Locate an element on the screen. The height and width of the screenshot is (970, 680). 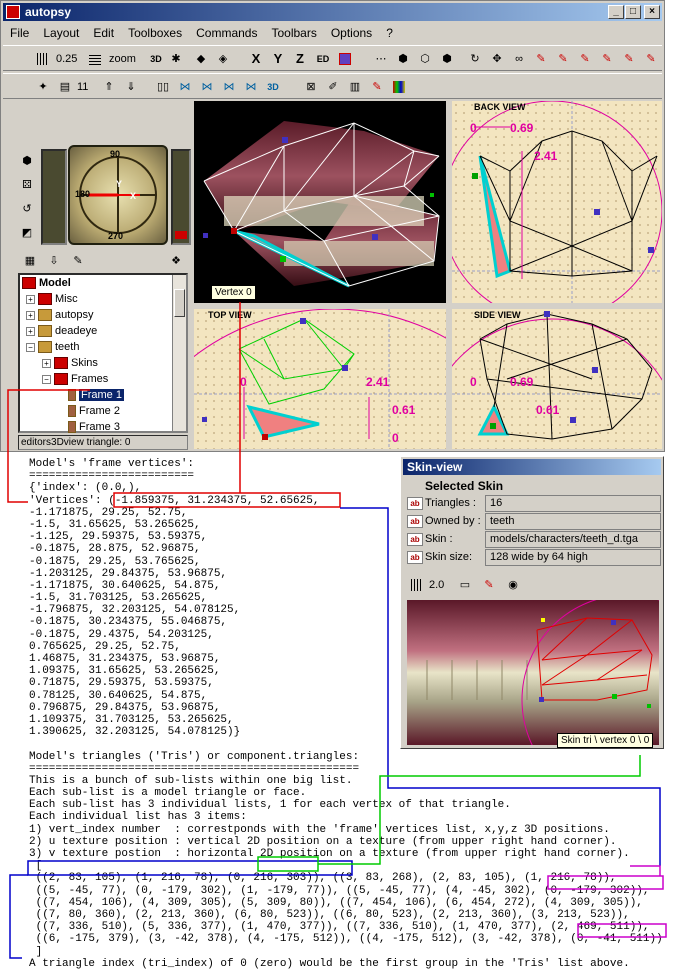
book-icon: ◈ is located at coordinates (223, 59).